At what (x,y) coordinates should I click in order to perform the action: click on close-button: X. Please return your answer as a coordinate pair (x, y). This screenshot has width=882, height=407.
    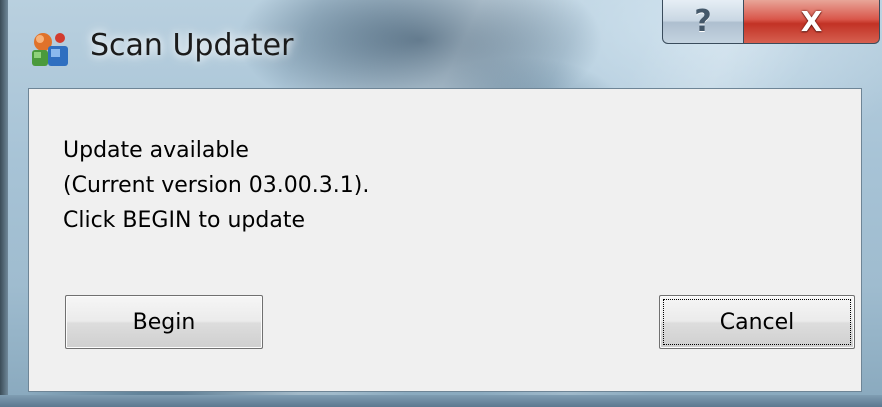
    Looking at the image, I should click on (812, 22).